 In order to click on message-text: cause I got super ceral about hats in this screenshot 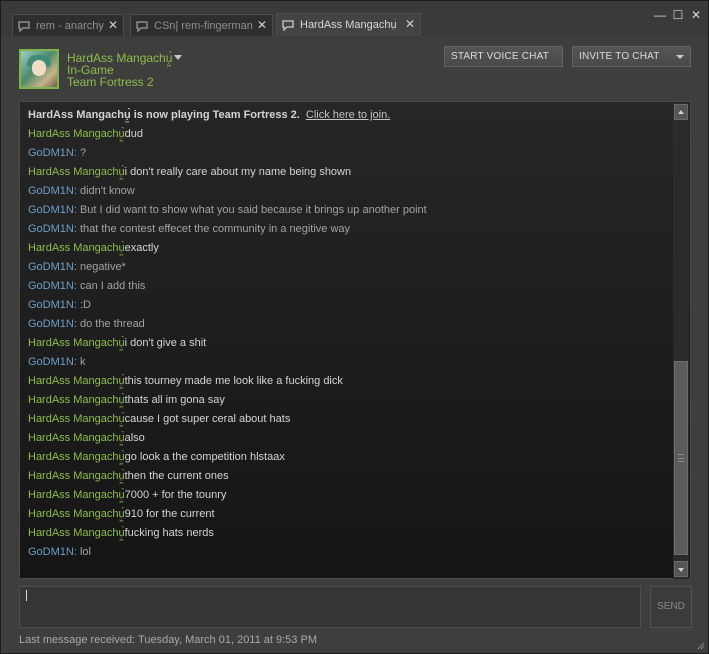, I will do `click(207, 419)`.